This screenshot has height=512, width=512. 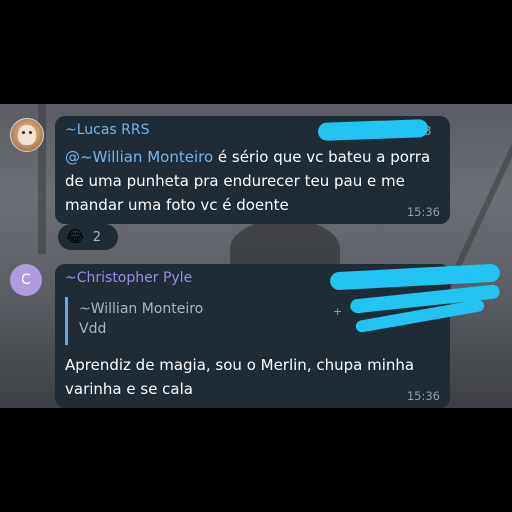 I want to click on partial-indicator: +, so click(x=338, y=311).